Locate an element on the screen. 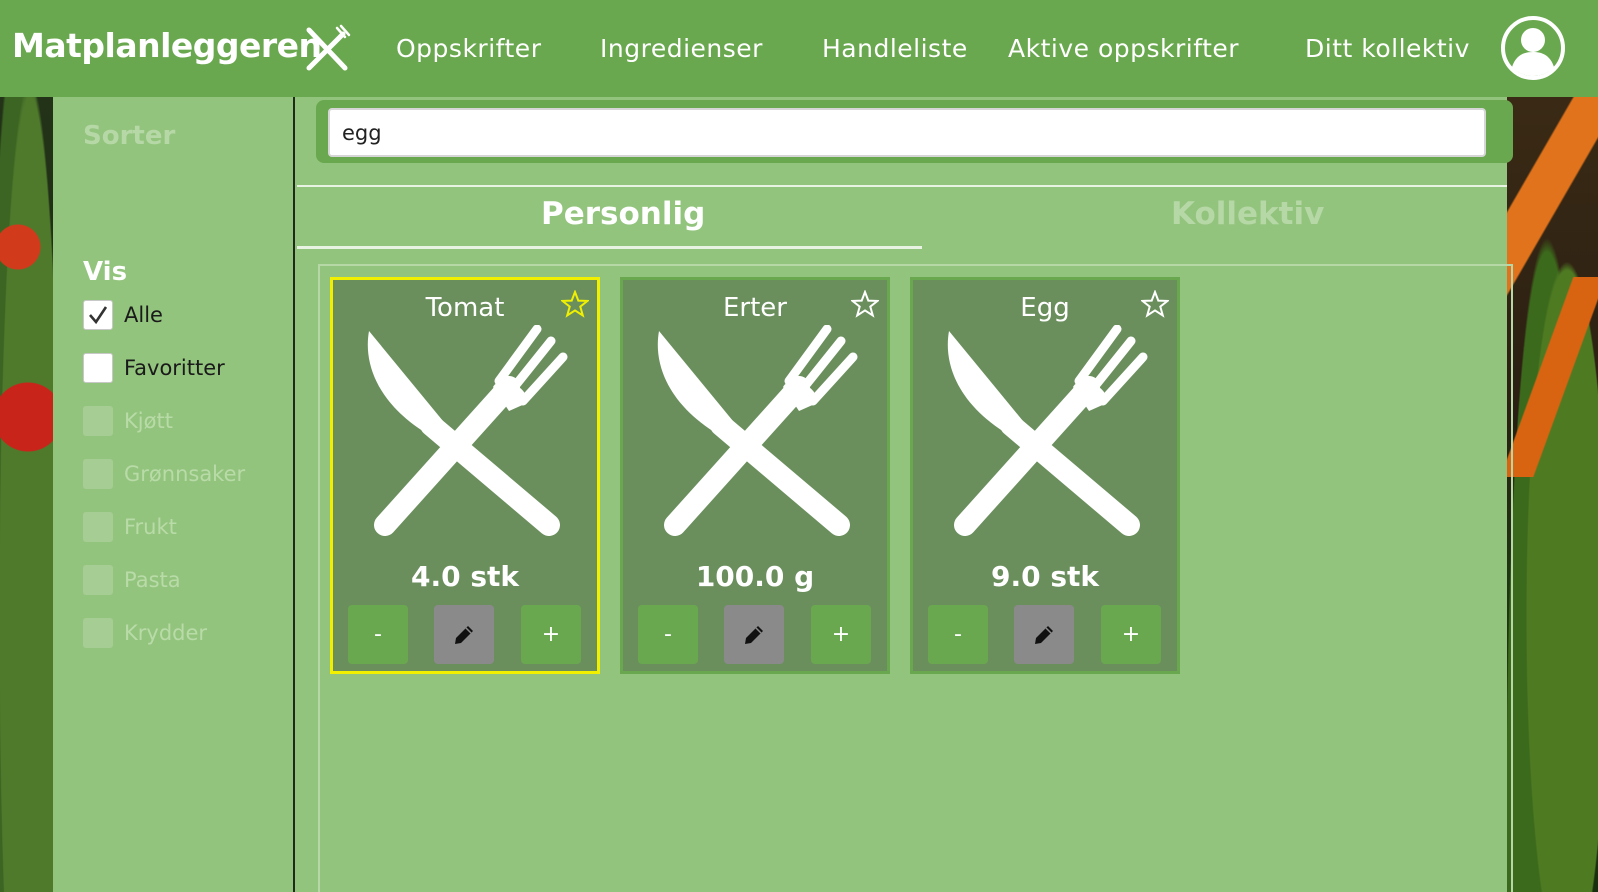 The width and height of the screenshot is (1598, 892). ingredient-card: Erter 100.0 g - + is located at coordinates (755, 475).